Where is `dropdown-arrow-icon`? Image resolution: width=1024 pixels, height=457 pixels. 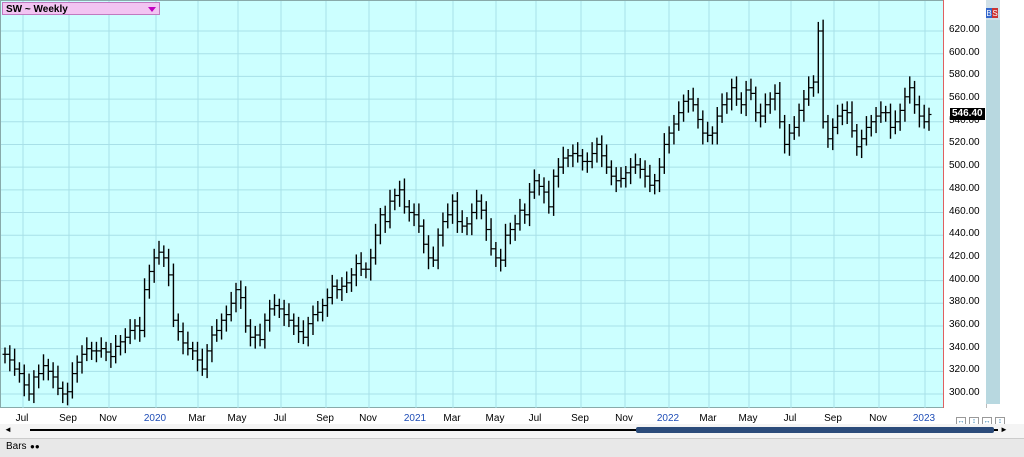
dropdown-arrow-icon is located at coordinates (152, 9).